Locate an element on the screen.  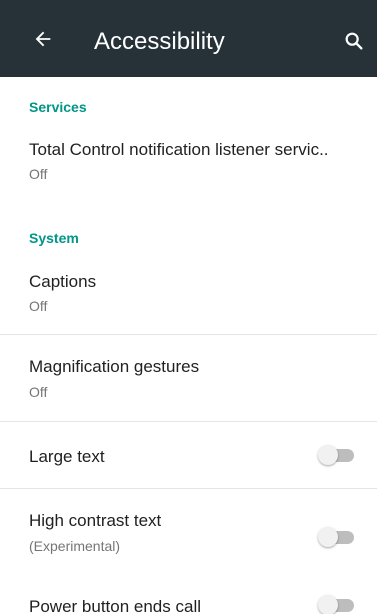
item-title: Power button ends call is located at coordinates (115, 605).